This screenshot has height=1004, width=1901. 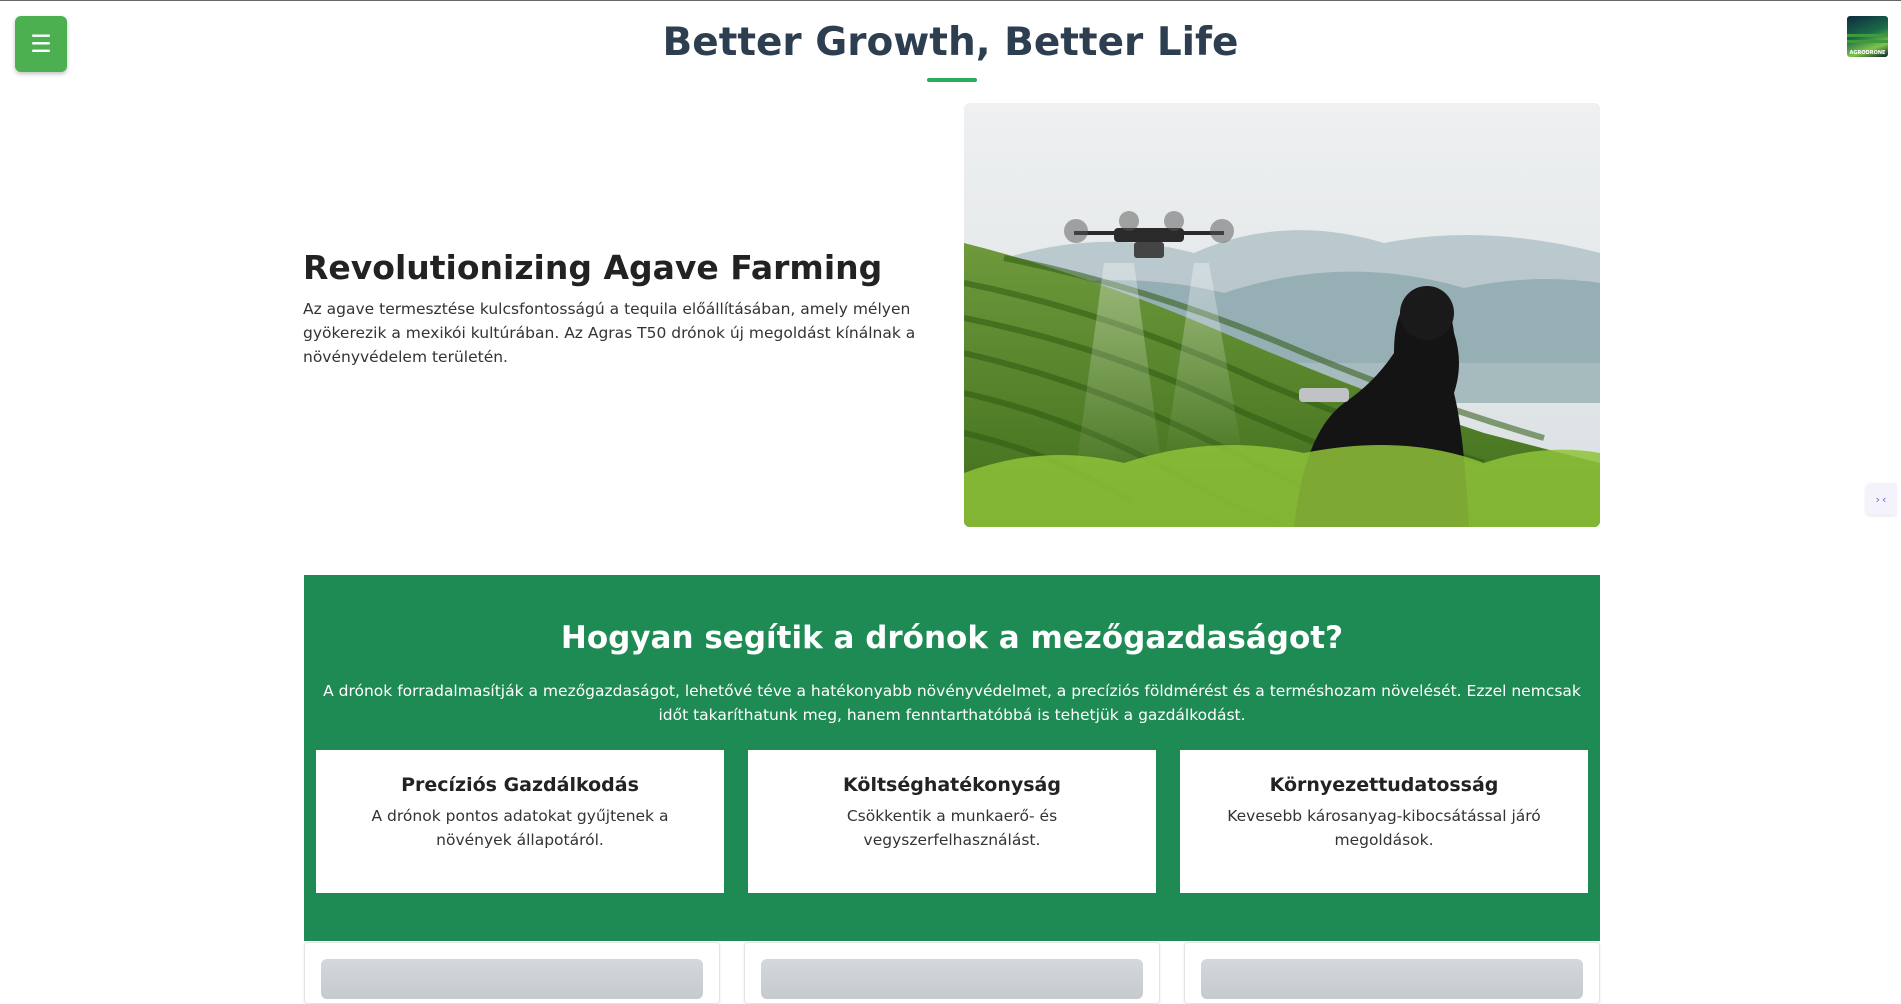 What do you see at coordinates (950, 0) in the screenshot?
I see `top-border` at bounding box center [950, 0].